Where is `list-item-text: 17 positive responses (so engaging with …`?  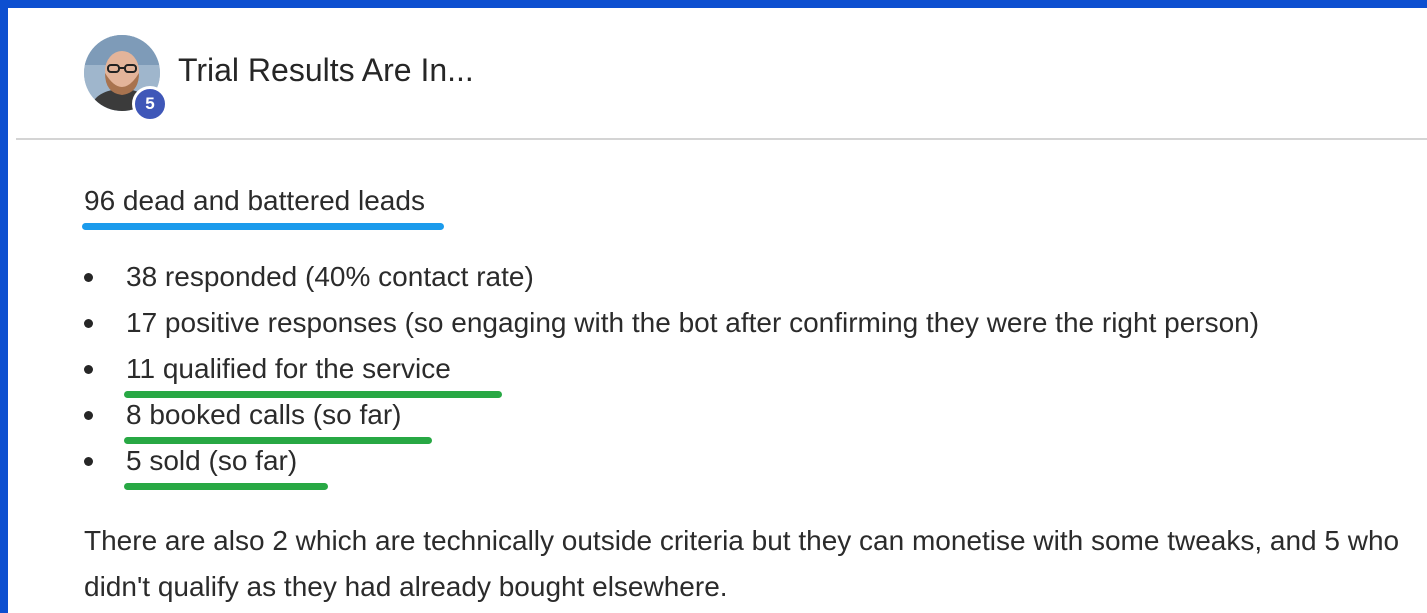
list-item-text: 17 positive responses (so engaging with … is located at coordinates (693, 322).